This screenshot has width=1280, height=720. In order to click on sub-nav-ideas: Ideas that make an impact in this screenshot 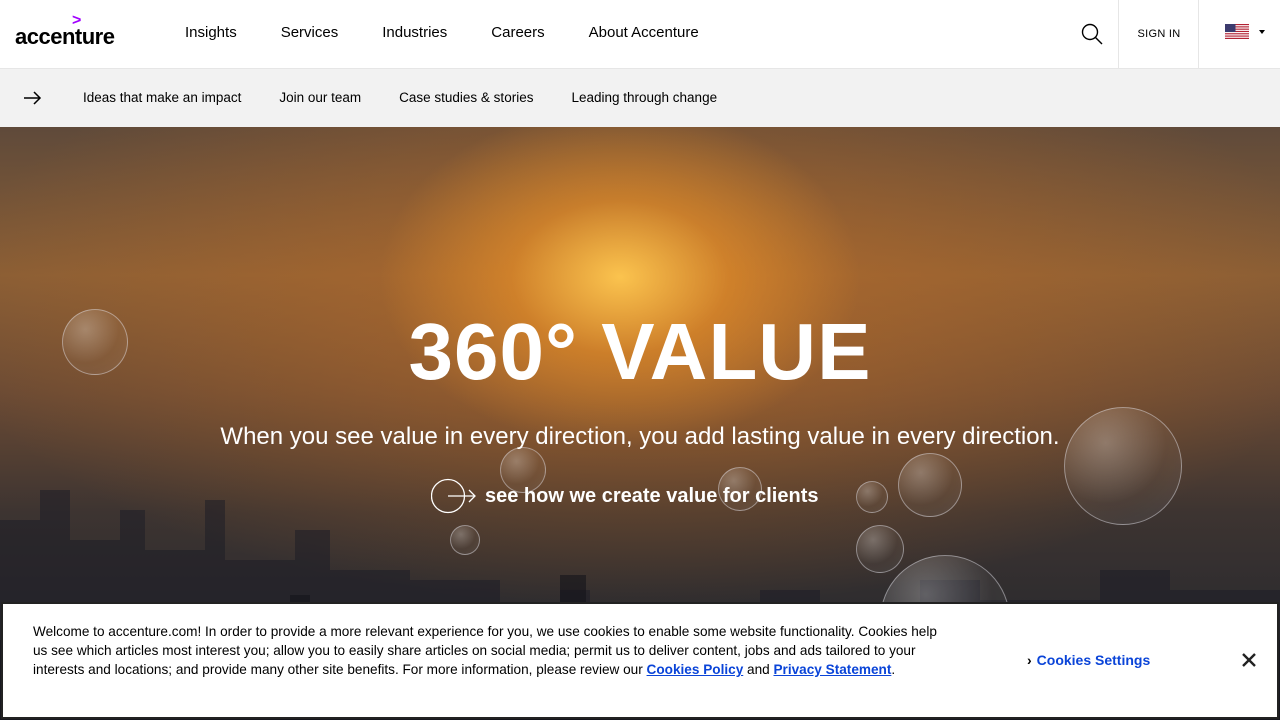, I will do `click(162, 97)`.